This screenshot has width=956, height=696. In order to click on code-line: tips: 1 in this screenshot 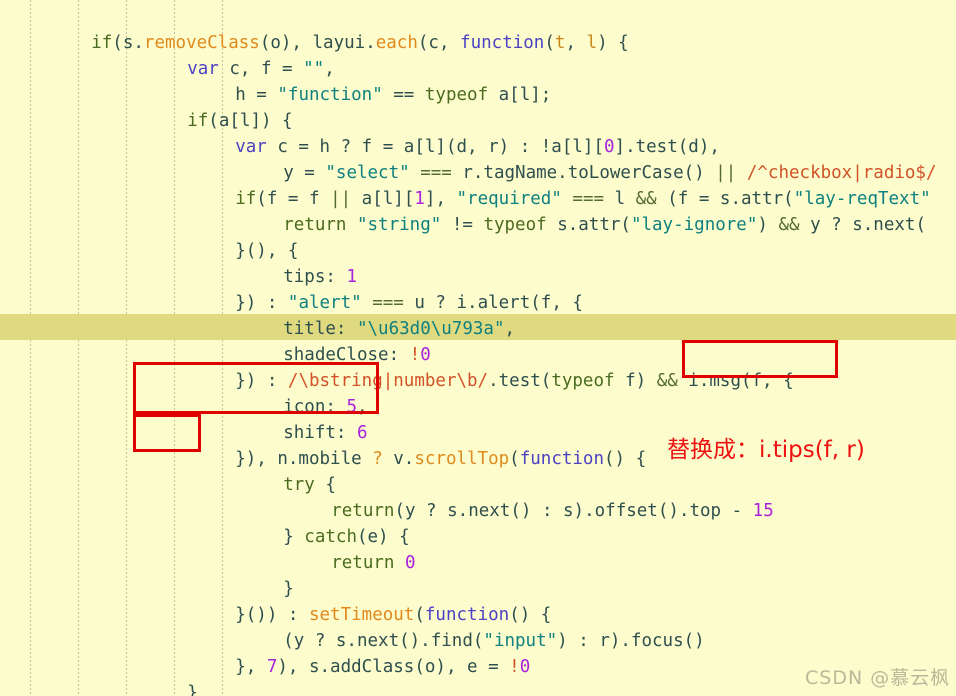, I will do `click(320, 277)`.